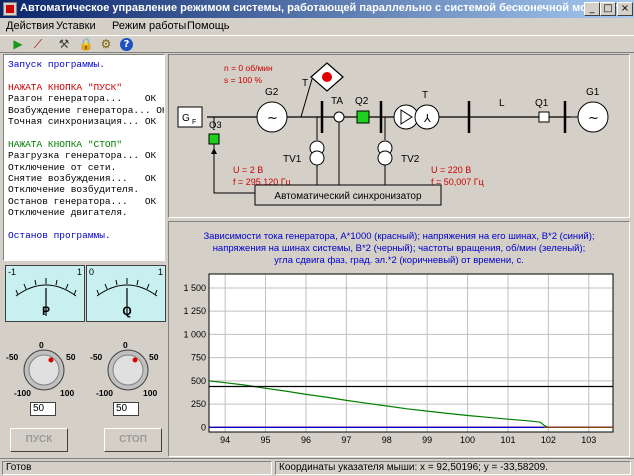 This screenshot has width=634, height=476. Describe the element at coordinates (588, 440) in the screenshot. I see `x-tick-label: 103` at that location.